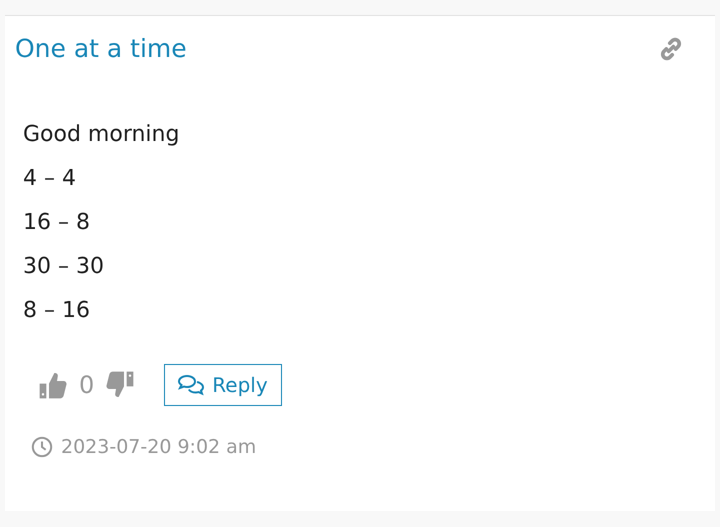 The width and height of the screenshot is (720, 527). Describe the element at coordinates (158, 447) in the screenshot. I see `post-timestamp: 2023-07-20 9:02 am` at that location.